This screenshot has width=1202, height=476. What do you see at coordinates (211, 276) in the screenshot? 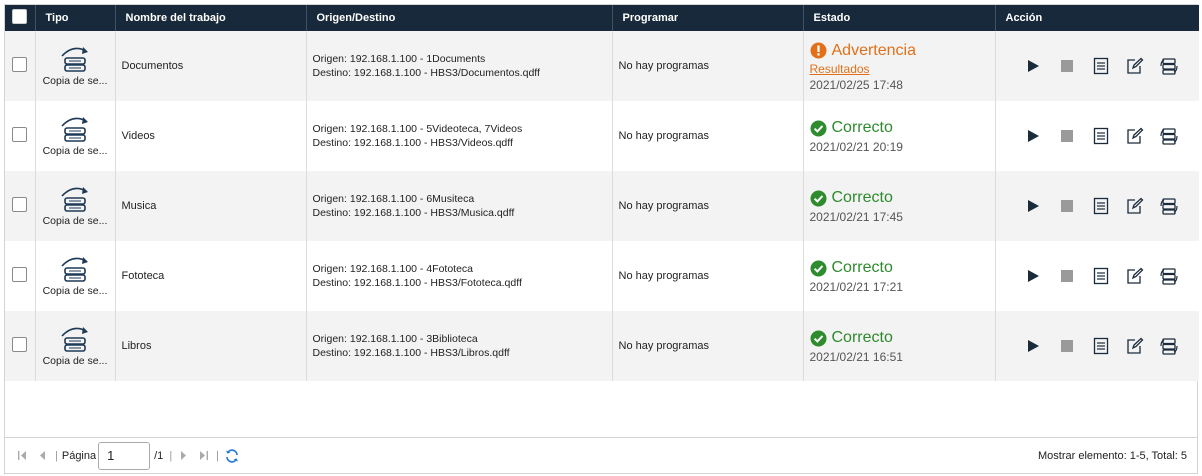
I see `nombre-cell: Fototeca` at bounding box center [211, 276].